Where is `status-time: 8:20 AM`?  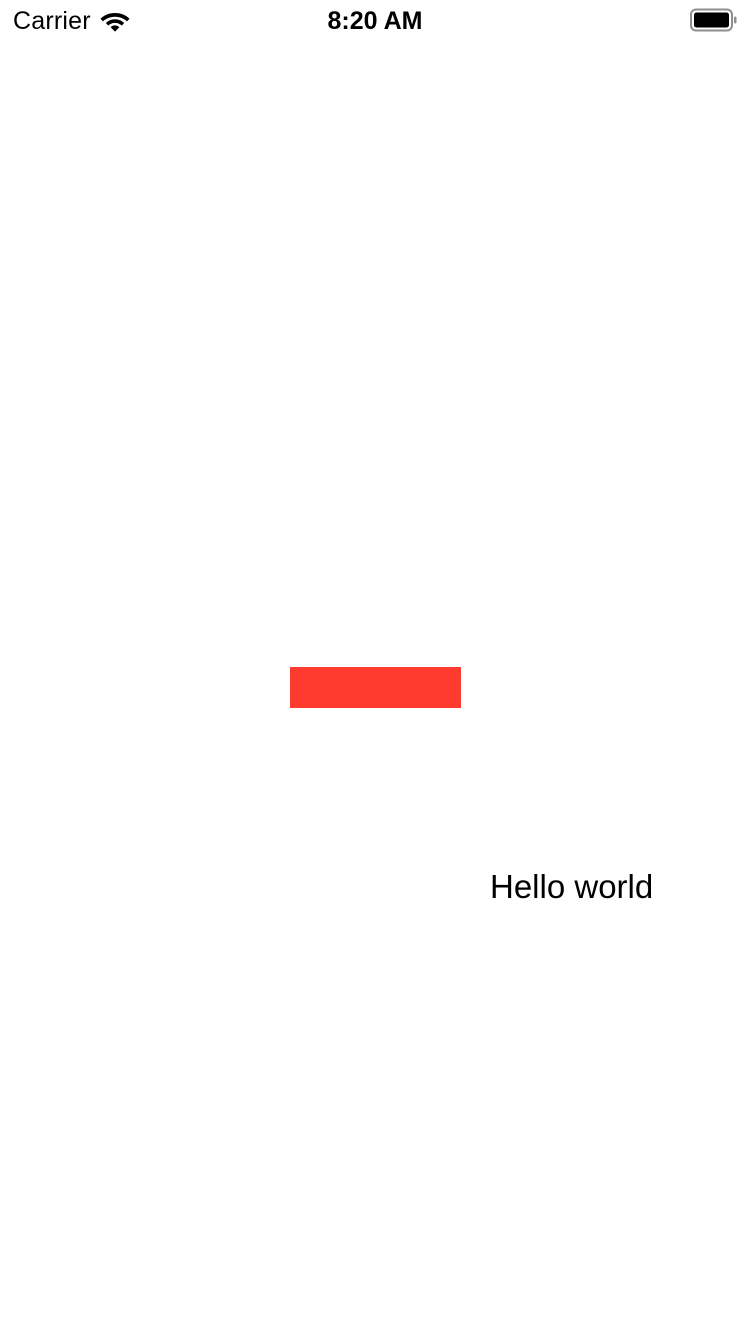 status-time: 8:20 AM is located at coordinates (375, 21).